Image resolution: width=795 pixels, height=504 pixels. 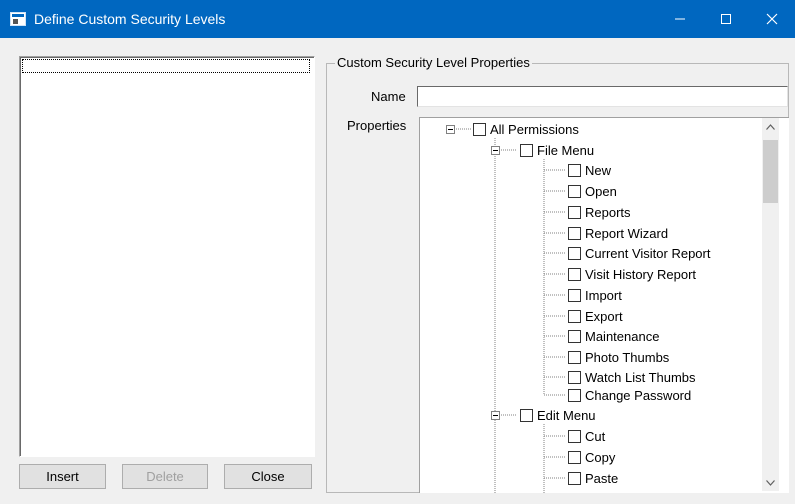 I want to click on tree-node-change-password: Change Password, so click(x=629, y=395).